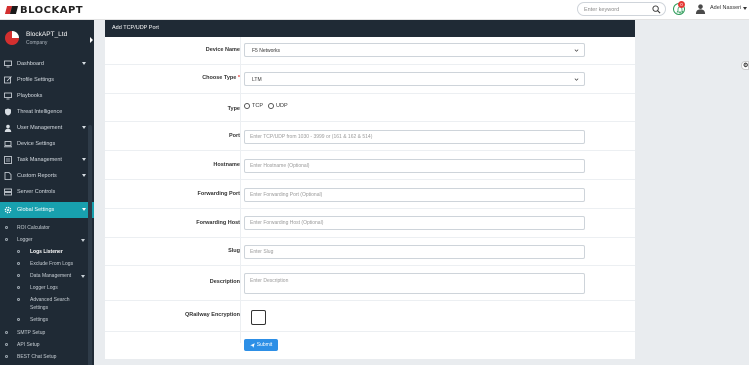 The height and width of the screenshot is (365, 749). What do you see at coordinates (40, 128) in the screenshot?
I see `sidebar-item-label: User Management` at bounding box center [40, 128].